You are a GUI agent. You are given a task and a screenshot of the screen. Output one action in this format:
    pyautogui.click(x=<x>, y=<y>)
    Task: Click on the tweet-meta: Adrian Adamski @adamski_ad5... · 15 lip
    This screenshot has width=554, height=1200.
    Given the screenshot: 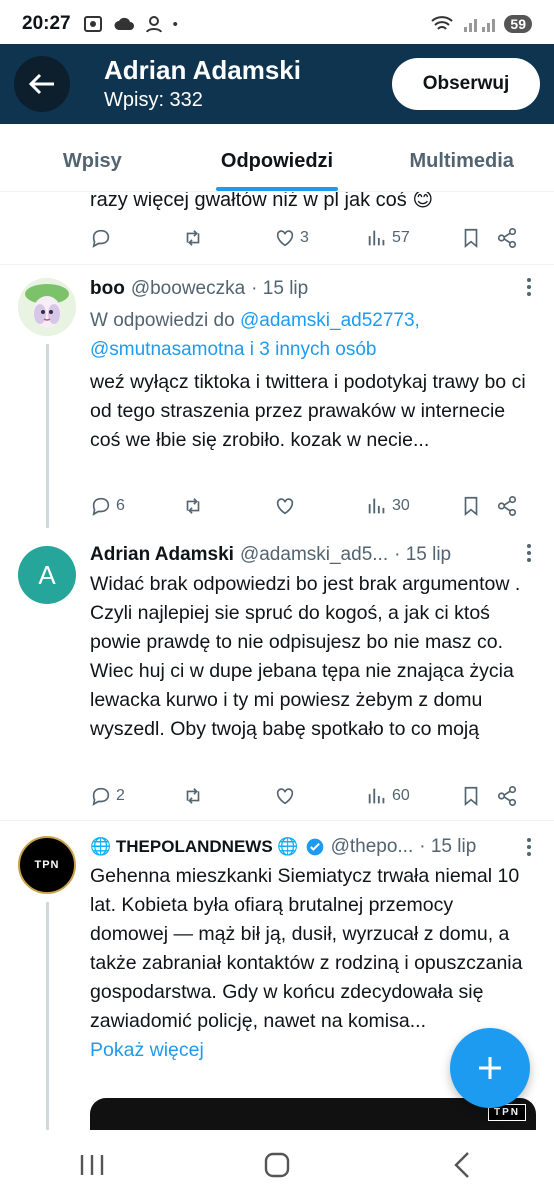 What is the action you would take?
    pyautogui.click(x=310, y=555)
    